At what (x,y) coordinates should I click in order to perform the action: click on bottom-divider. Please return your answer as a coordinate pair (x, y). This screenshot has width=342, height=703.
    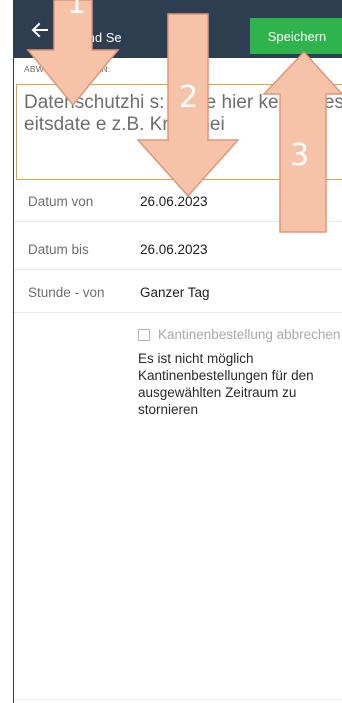
    Looking at the image, I should click on (178, 699).